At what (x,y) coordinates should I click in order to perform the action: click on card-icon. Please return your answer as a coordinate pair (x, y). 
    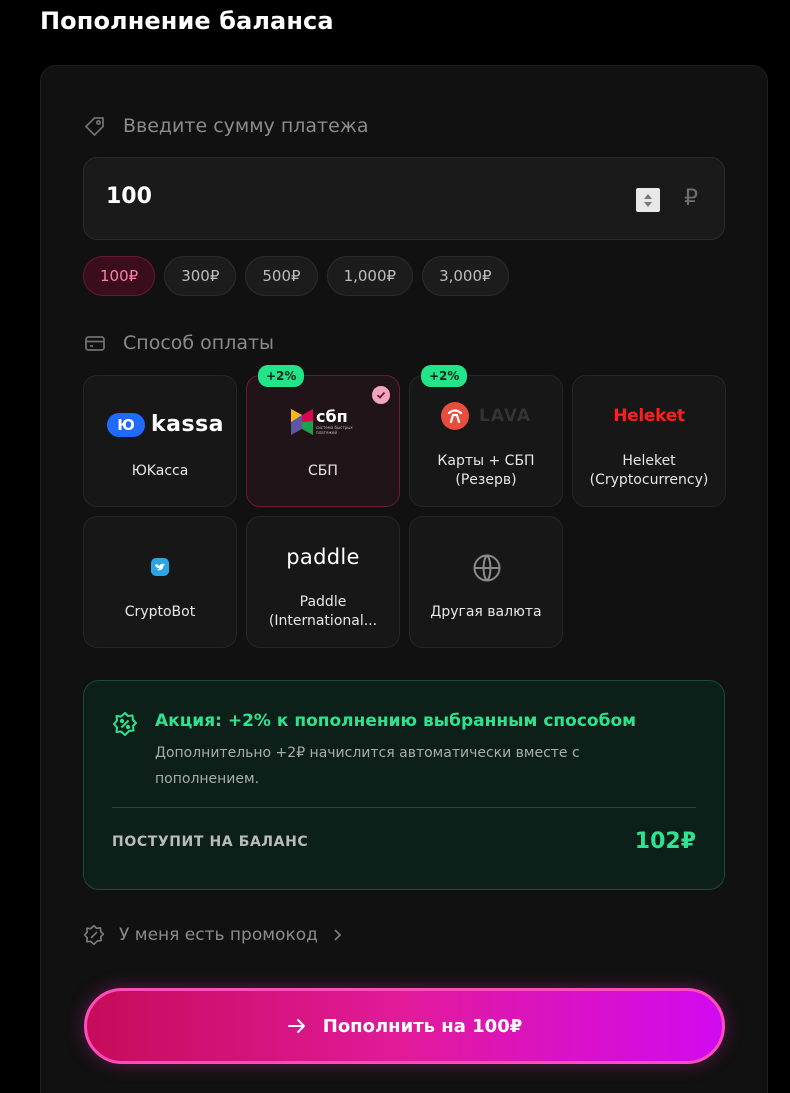
    Looking at the image, I should click on (95, 343).